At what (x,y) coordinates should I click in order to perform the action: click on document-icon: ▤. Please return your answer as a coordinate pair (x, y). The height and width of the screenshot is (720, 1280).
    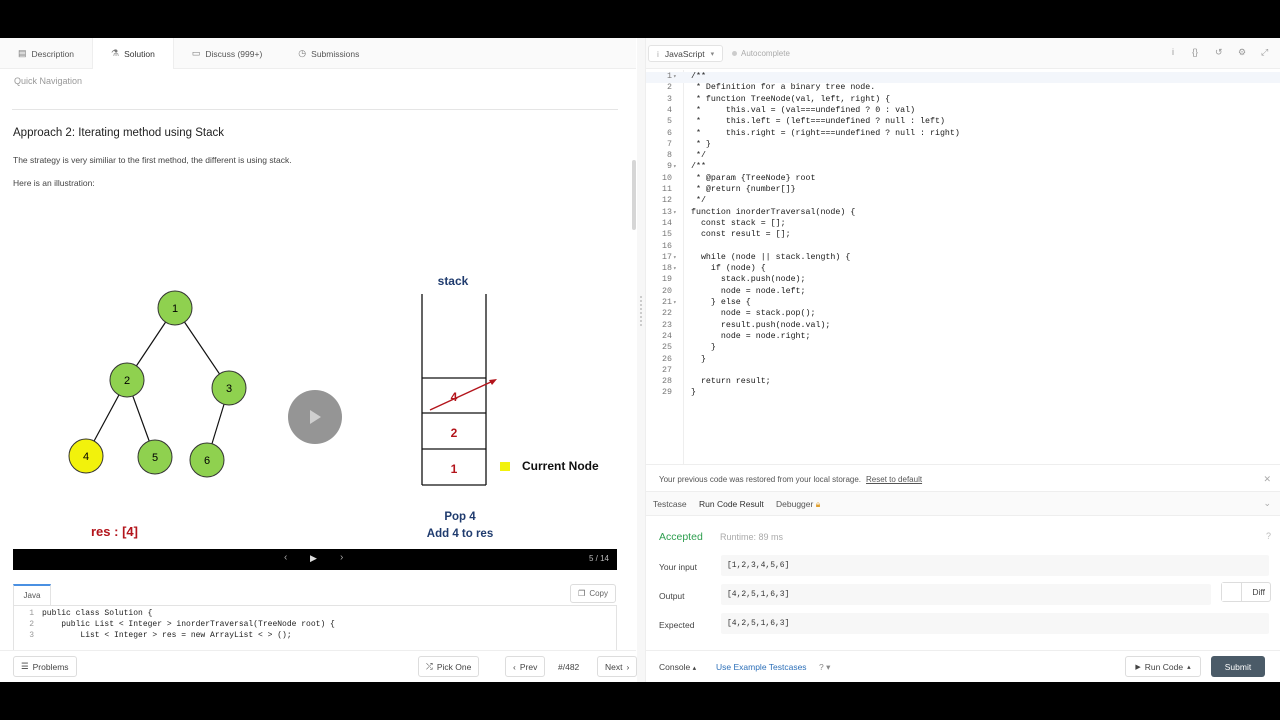
    Looking at the image, I should click on (22, 53).